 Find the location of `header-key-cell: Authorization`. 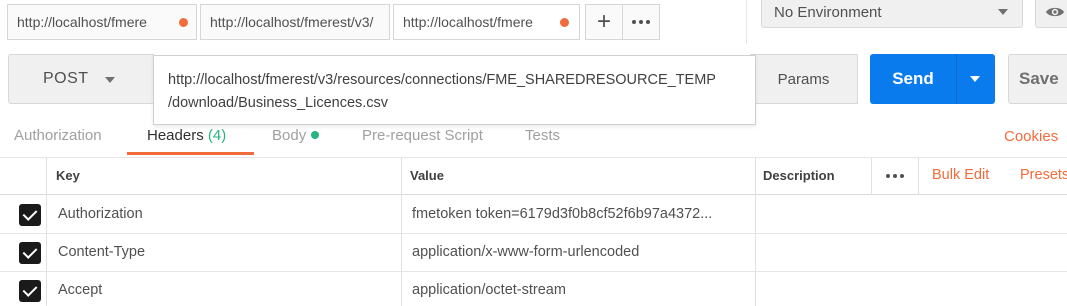

header-key-cell: Authorization is located at coordinates (100, 214).